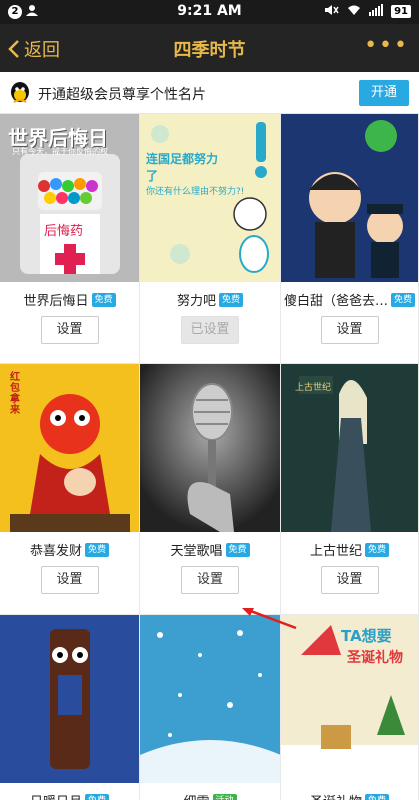  I want to click on qq-penguin-icon, so click(20, 92).